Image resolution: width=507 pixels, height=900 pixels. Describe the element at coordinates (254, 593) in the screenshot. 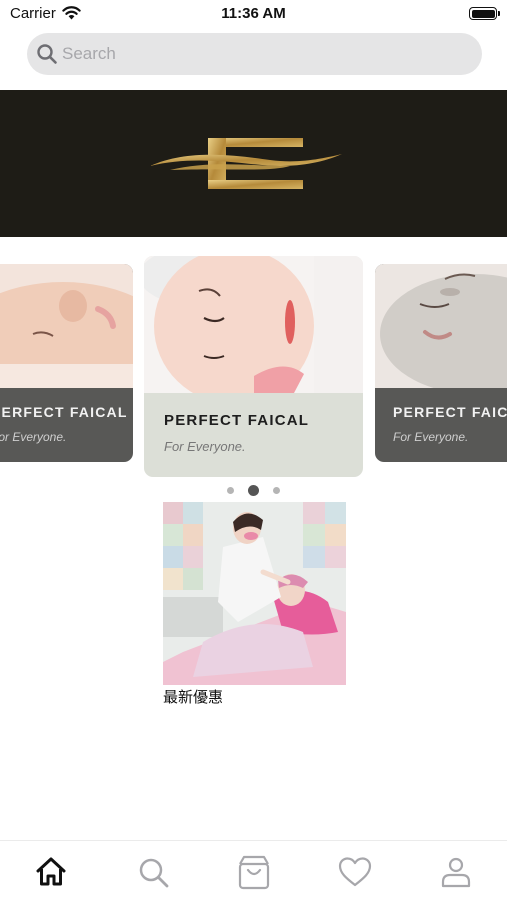

I see `promo-image` at that location.